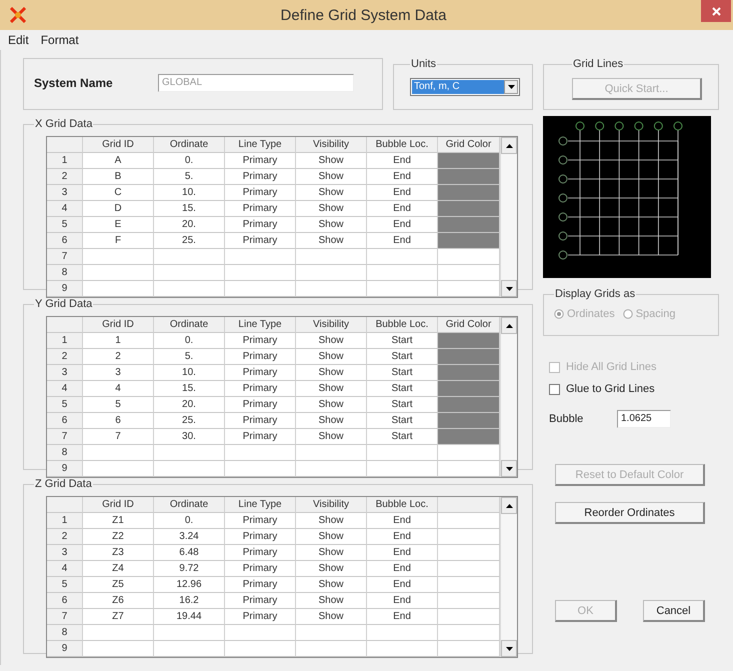 Image resolution: width=733 pixels, height=671 pixels. I want to click on menu-item: Format, so click(59, 40).